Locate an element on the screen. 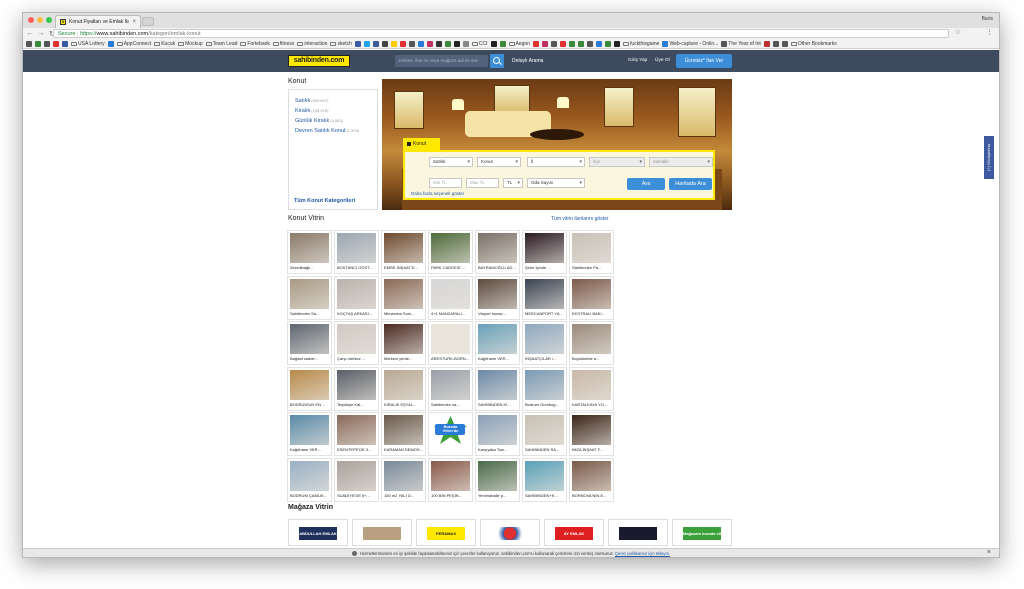  github-icon is located at coordinates (438, 43).